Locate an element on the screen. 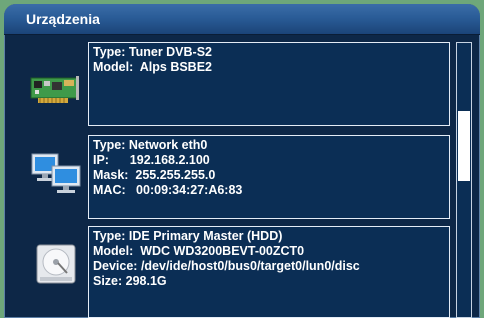 This screenshot has width=484, height=318. device-line: Model: Alps BSBE2 is located at coordinates (152, 67).